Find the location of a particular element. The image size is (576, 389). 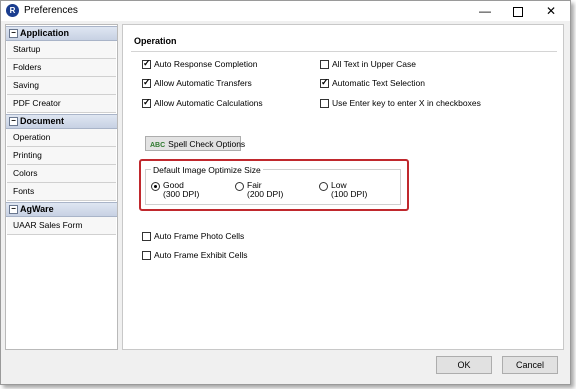

radio-label-line2: (300 DPI) is located at coordinates (181, 194).